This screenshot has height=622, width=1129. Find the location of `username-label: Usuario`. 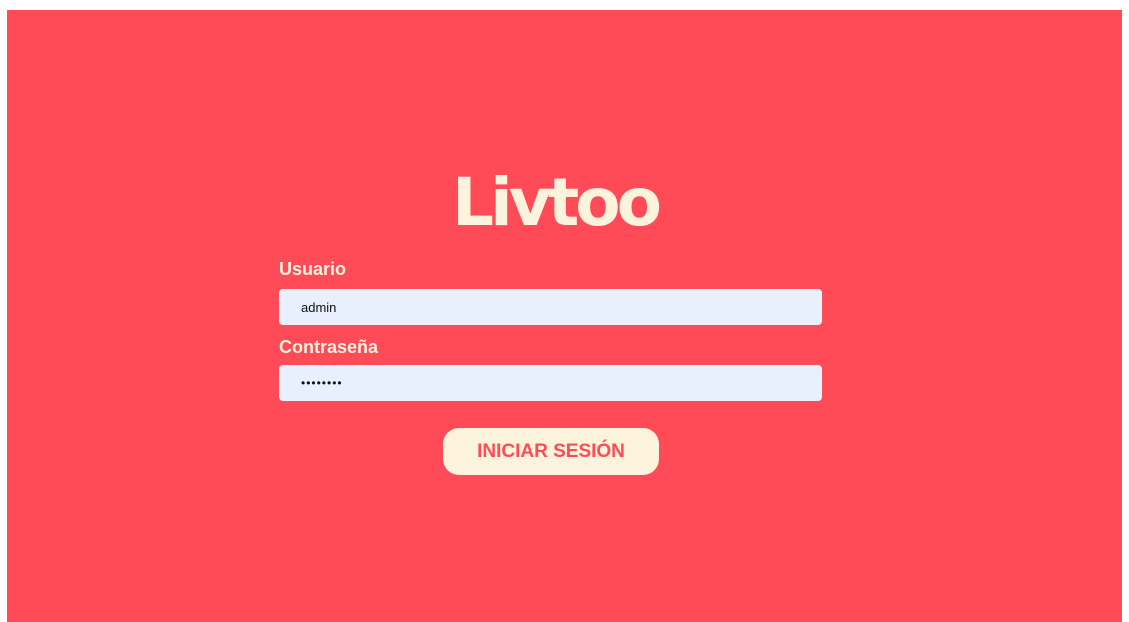

username-label: Usuario is located at coordinates (313, 269).